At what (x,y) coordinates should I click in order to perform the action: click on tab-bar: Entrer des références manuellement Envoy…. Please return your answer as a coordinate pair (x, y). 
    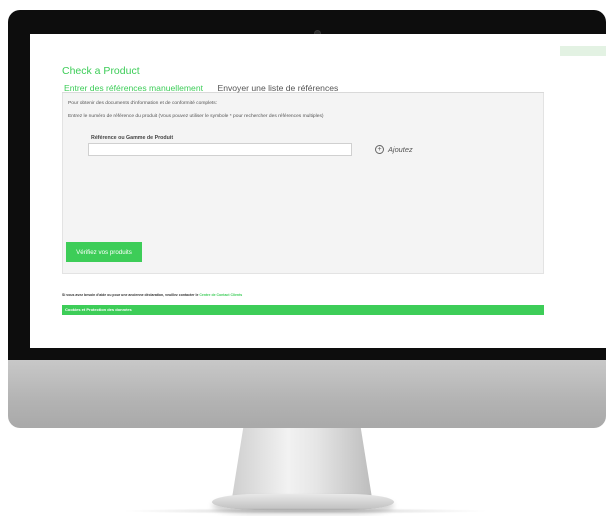
    Looking at the image, I should click on (303, 87).